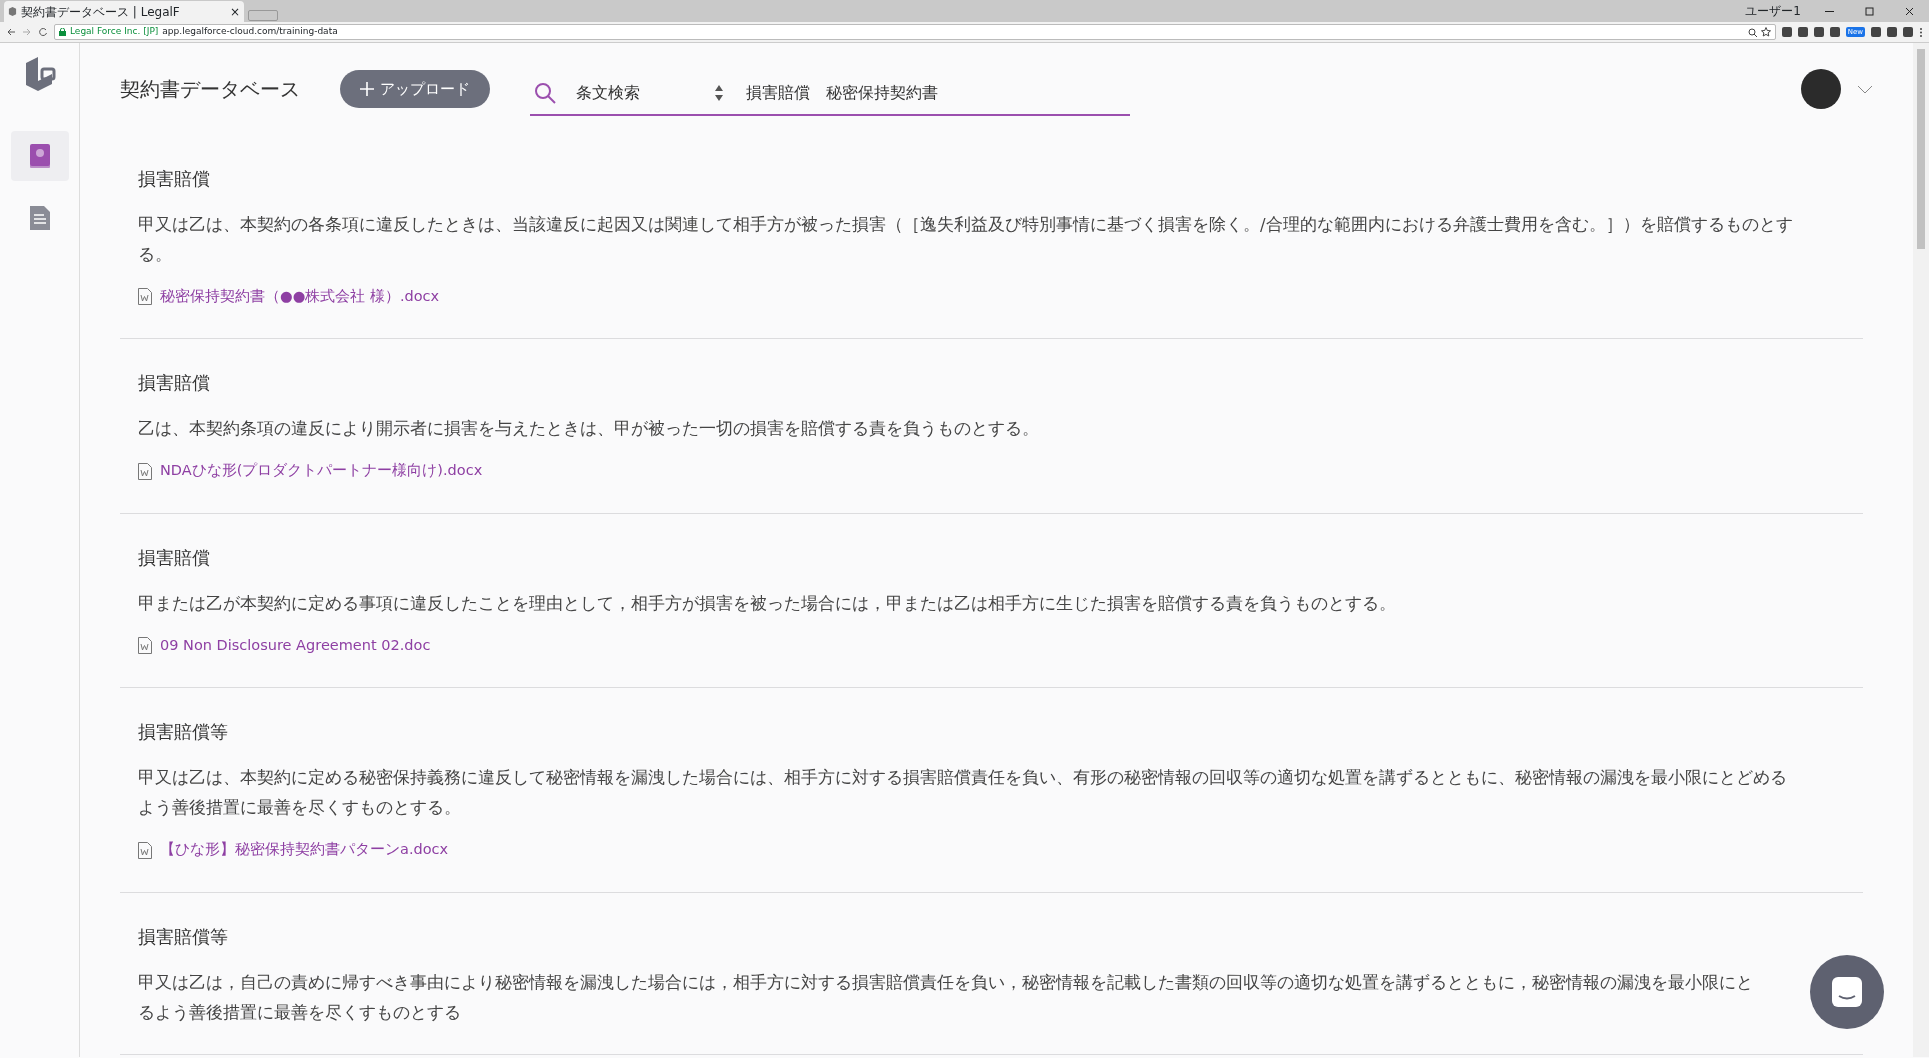  What do you see at coordinates (234, 11) in the screenshot?
I see `tab-close-button: ×` at bounding box center [234, 11].